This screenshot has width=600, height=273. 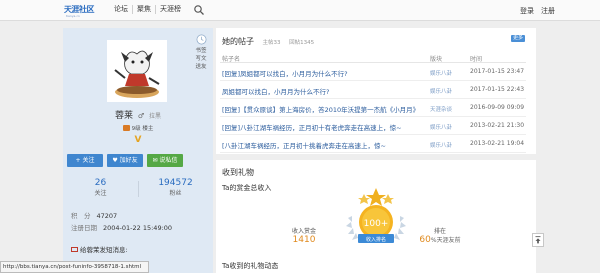 I want to click on search-icon, so click(x=199, y=10).